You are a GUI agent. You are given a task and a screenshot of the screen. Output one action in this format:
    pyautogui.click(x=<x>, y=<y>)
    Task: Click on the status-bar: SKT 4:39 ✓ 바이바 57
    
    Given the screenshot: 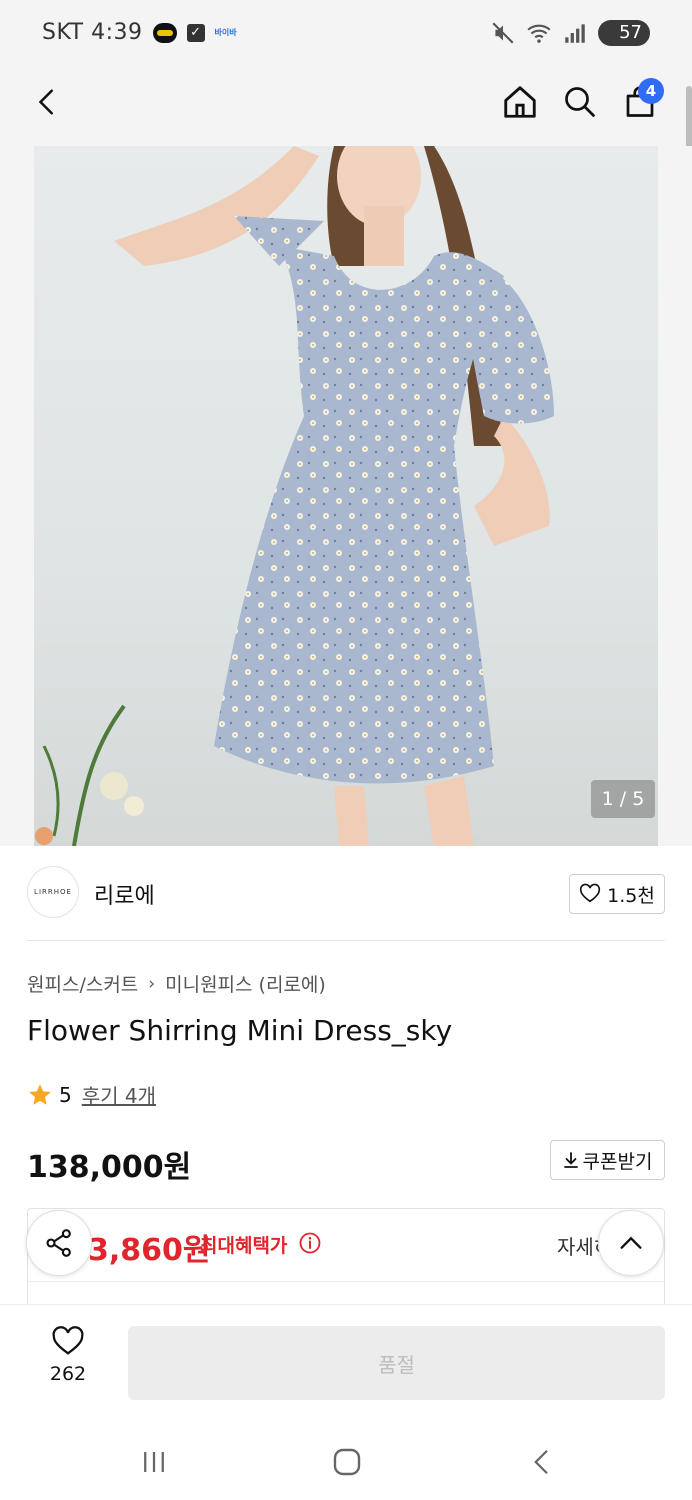 What is the action you would take?
    pyautogui.click(x=346, y=34)
    